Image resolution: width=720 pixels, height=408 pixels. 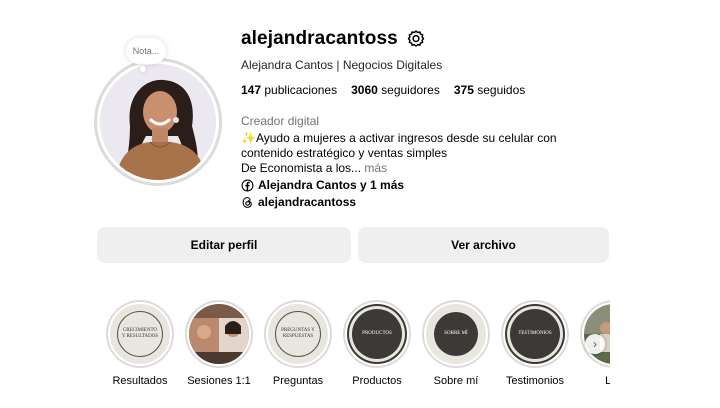 I want to click on threads-link-text: alejandracantoss, so click(x=307, y=202).